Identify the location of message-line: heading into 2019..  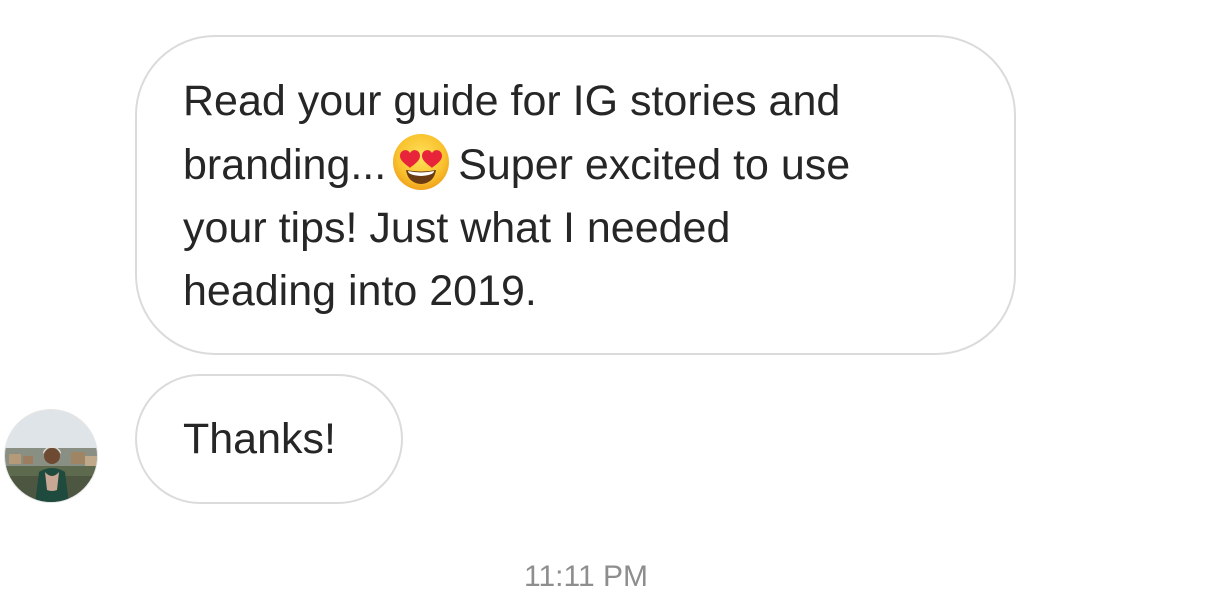
(360, 291).